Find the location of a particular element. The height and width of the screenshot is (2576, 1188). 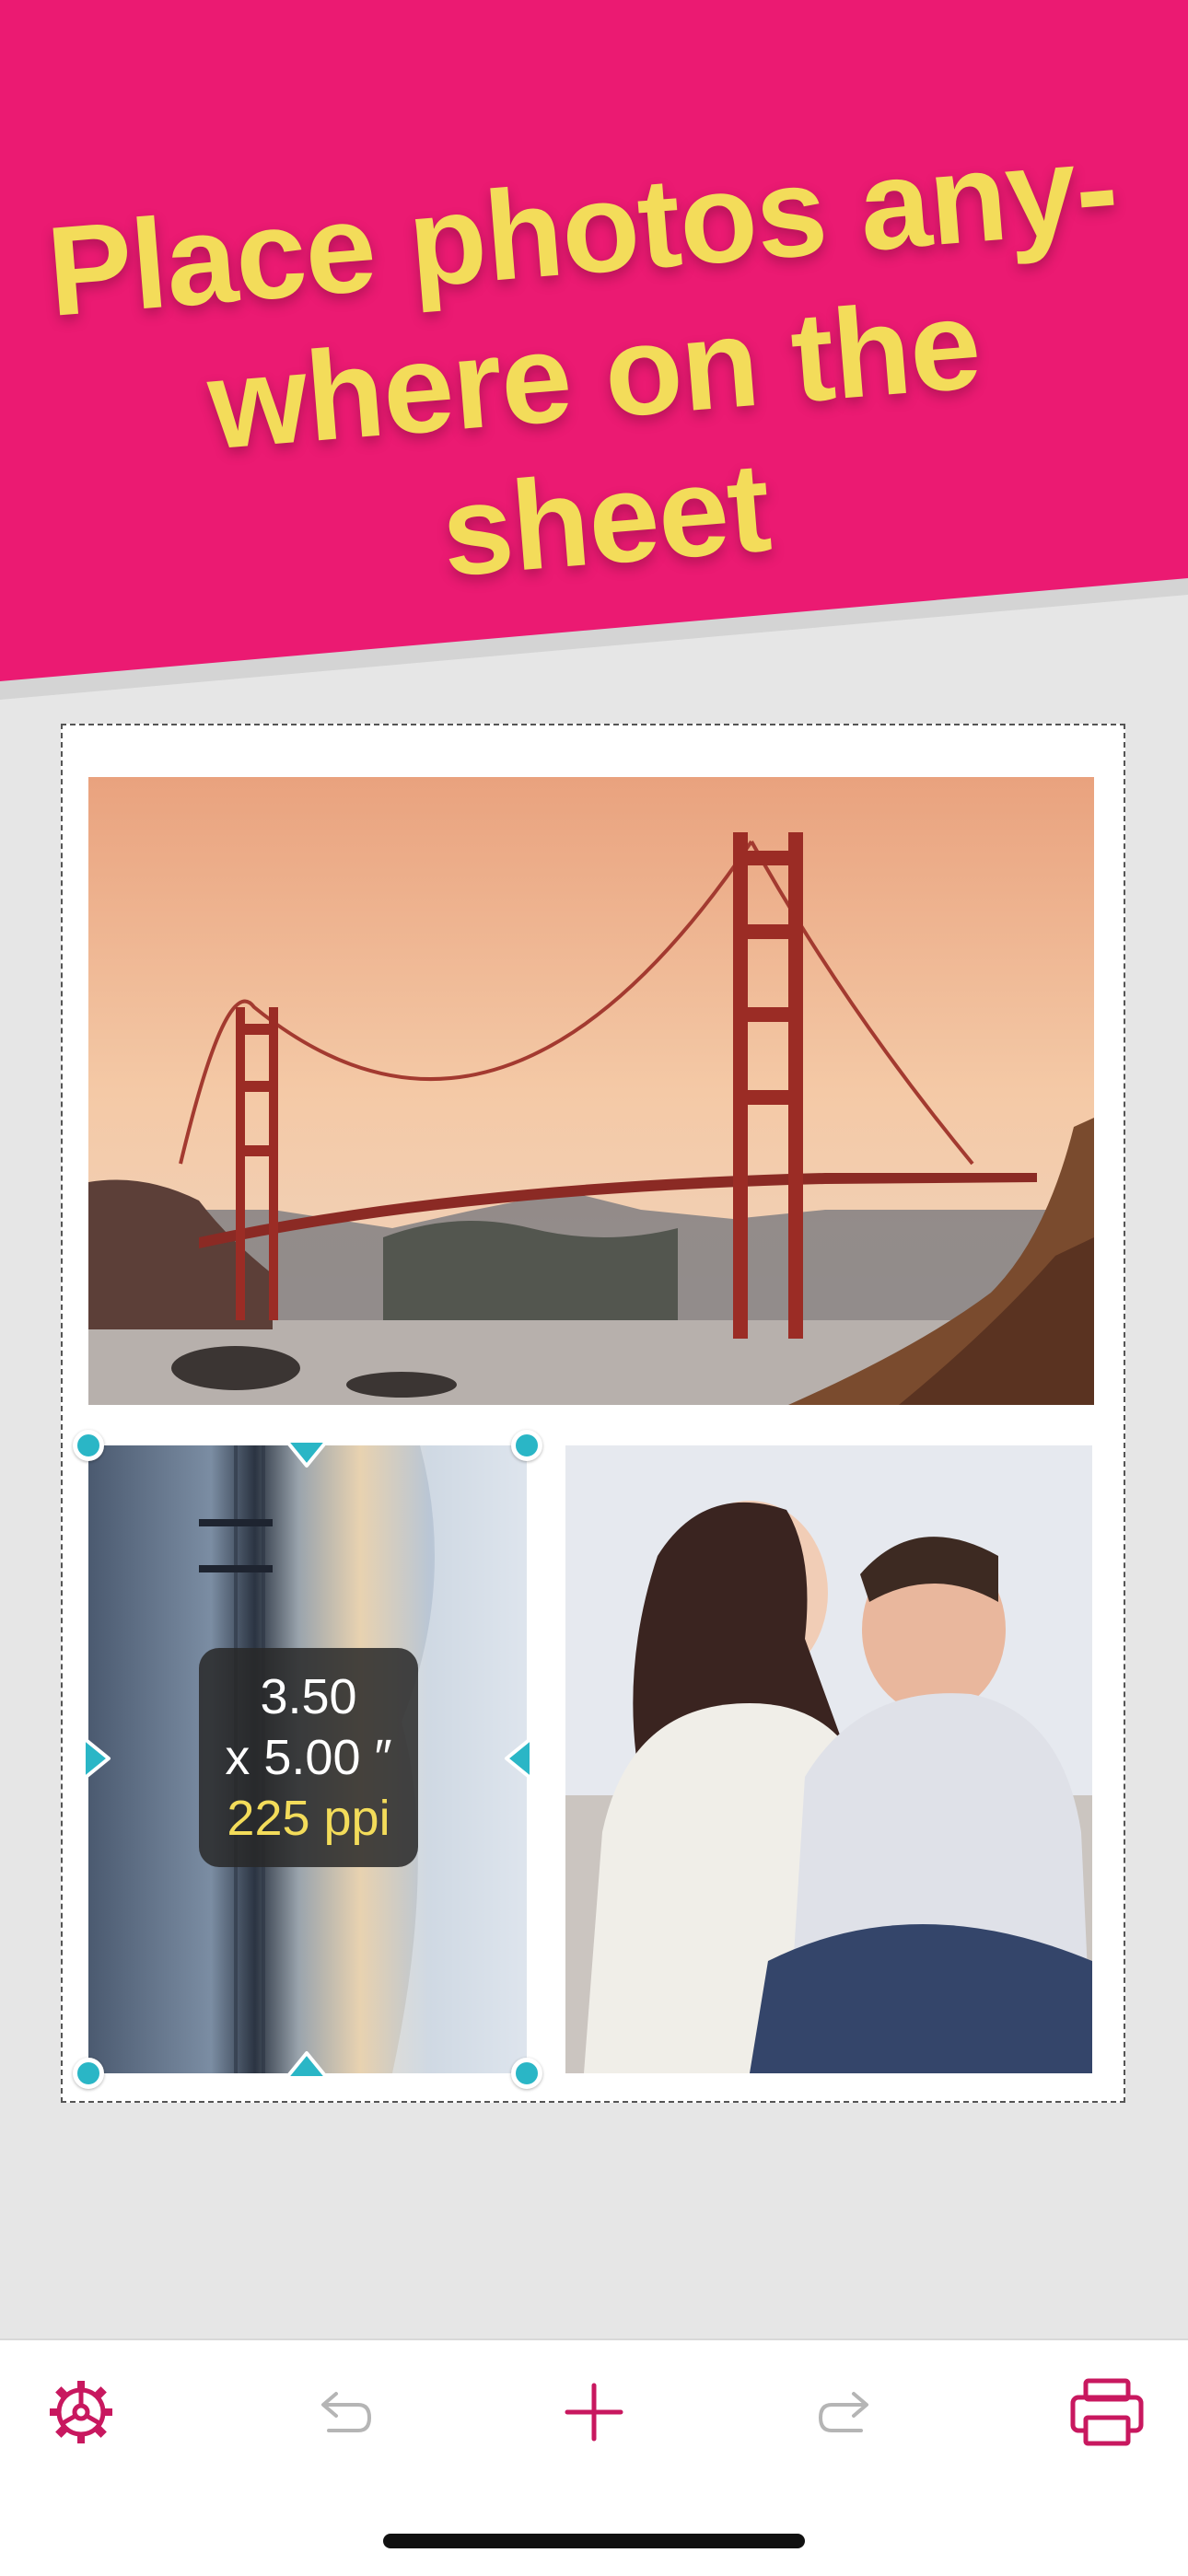

undo-icon is located at coordinates (346, 2412).